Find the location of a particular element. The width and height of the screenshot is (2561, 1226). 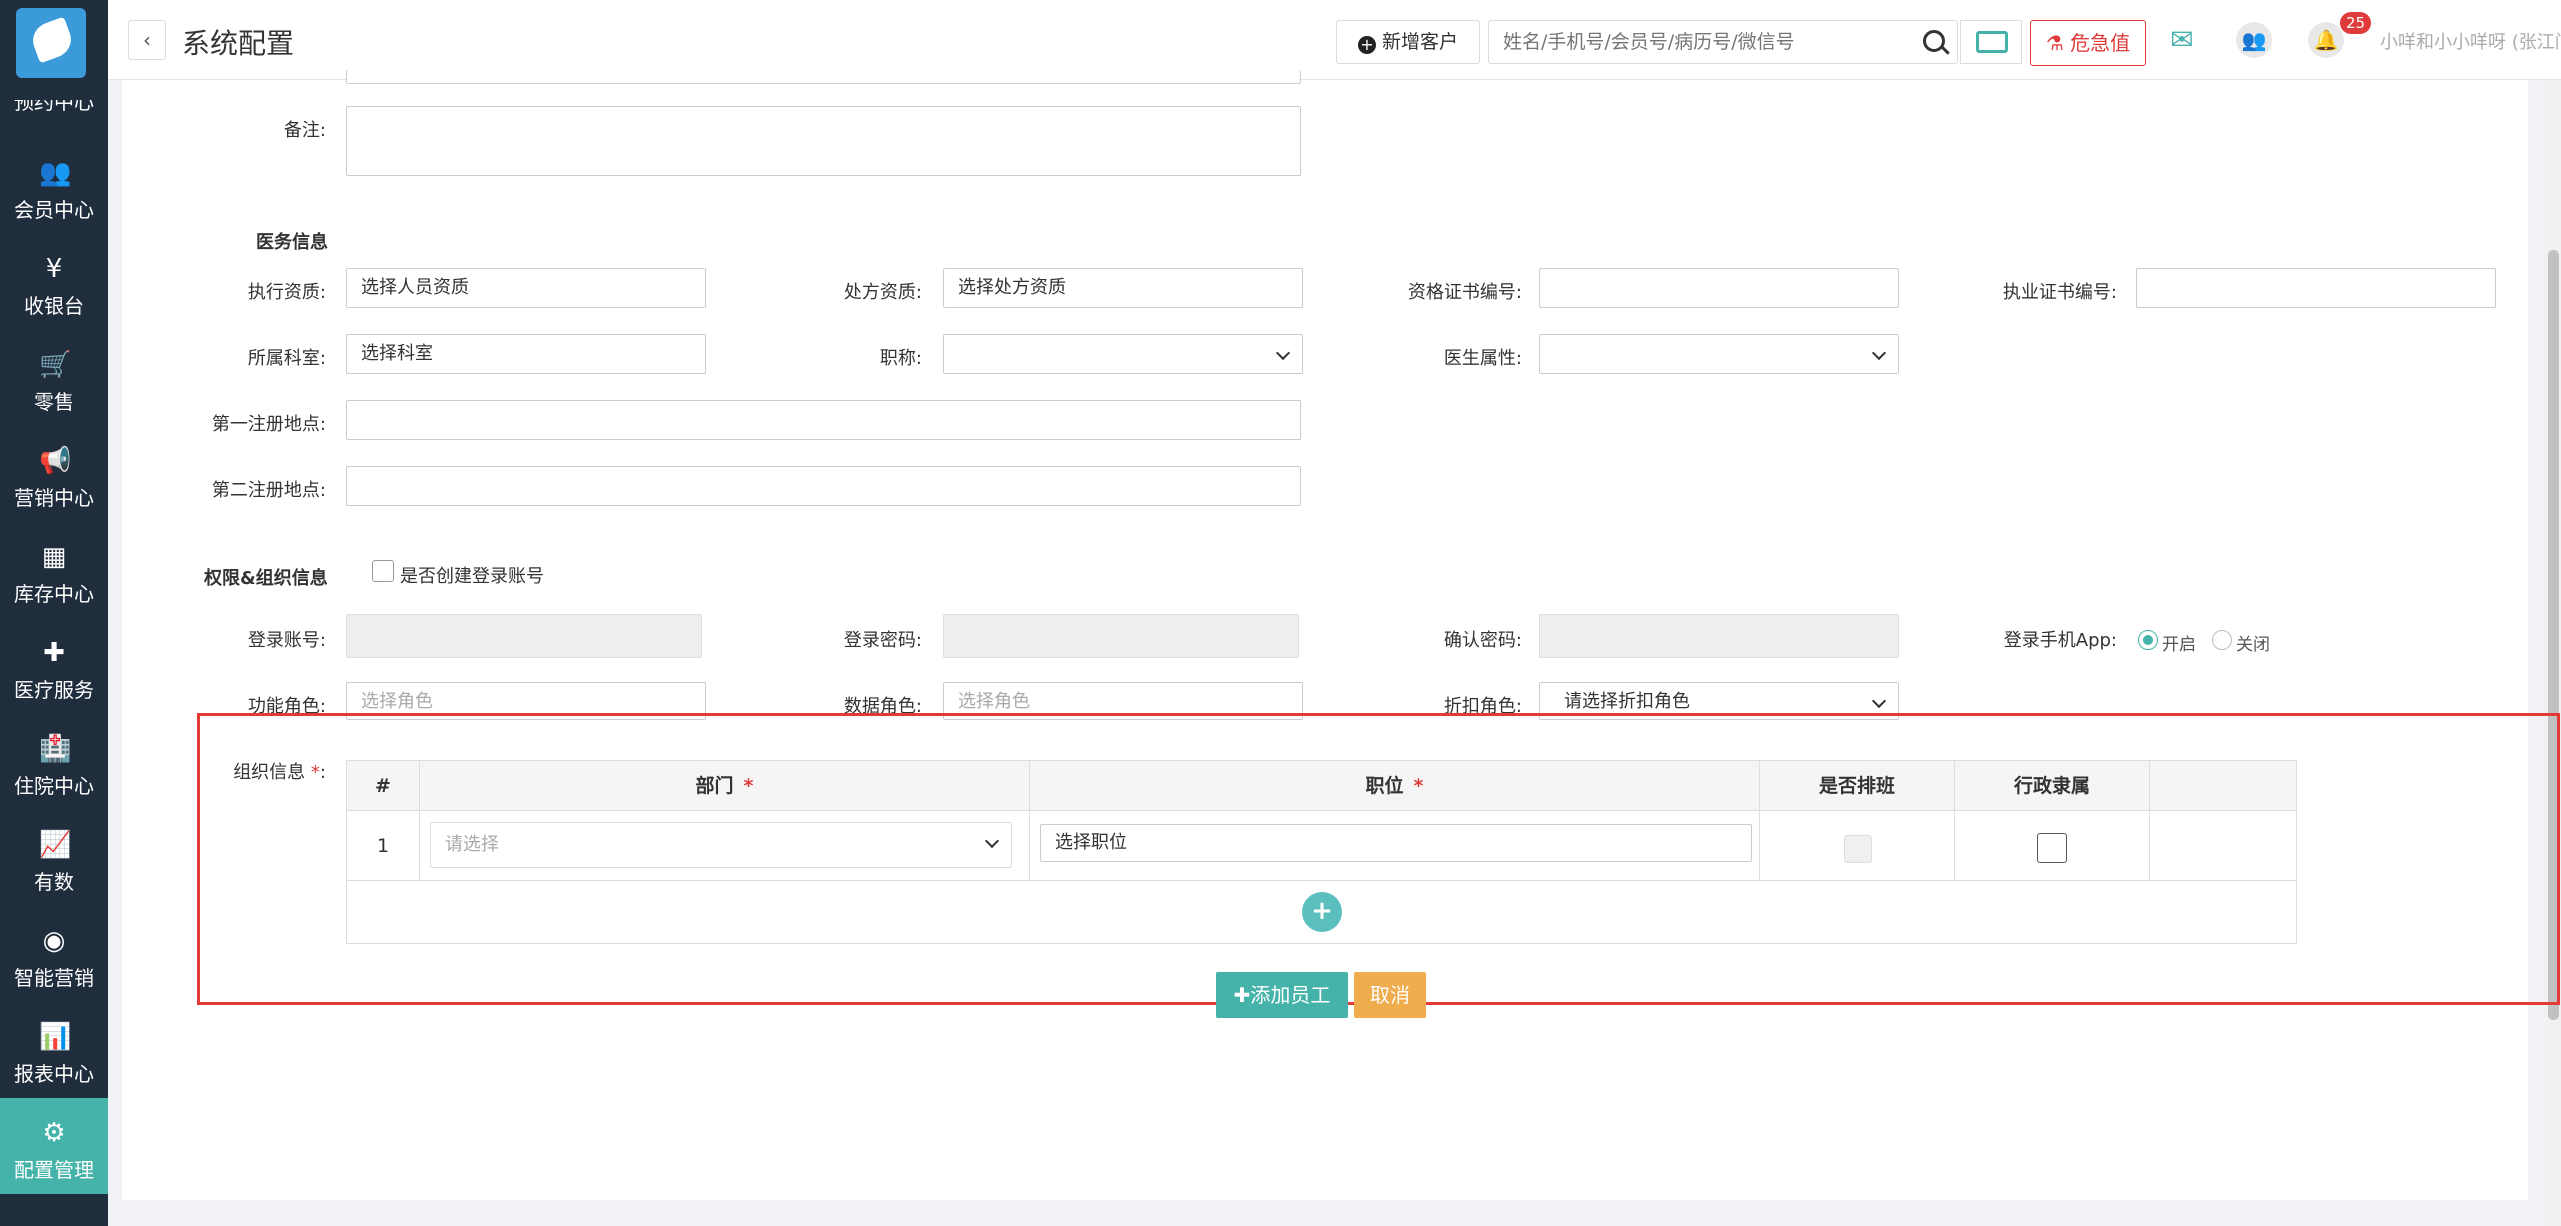

trend-icon: 📈 is located at coordinates (55, 845).